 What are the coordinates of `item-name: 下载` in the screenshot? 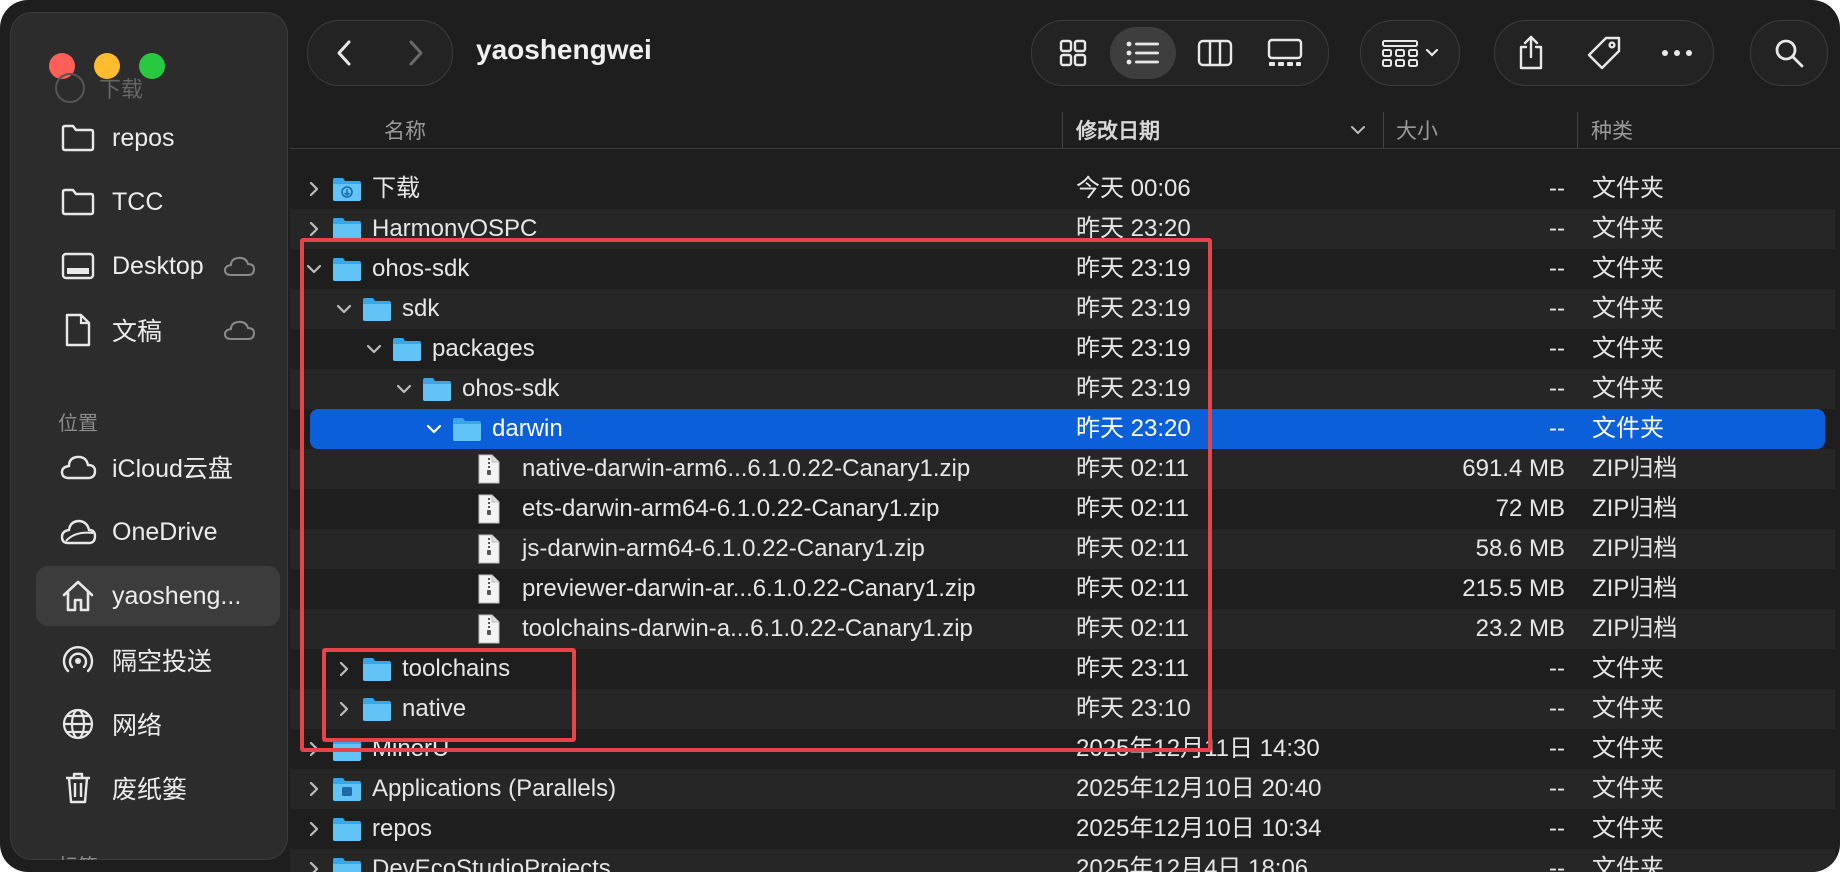 It's located at (396, 188).